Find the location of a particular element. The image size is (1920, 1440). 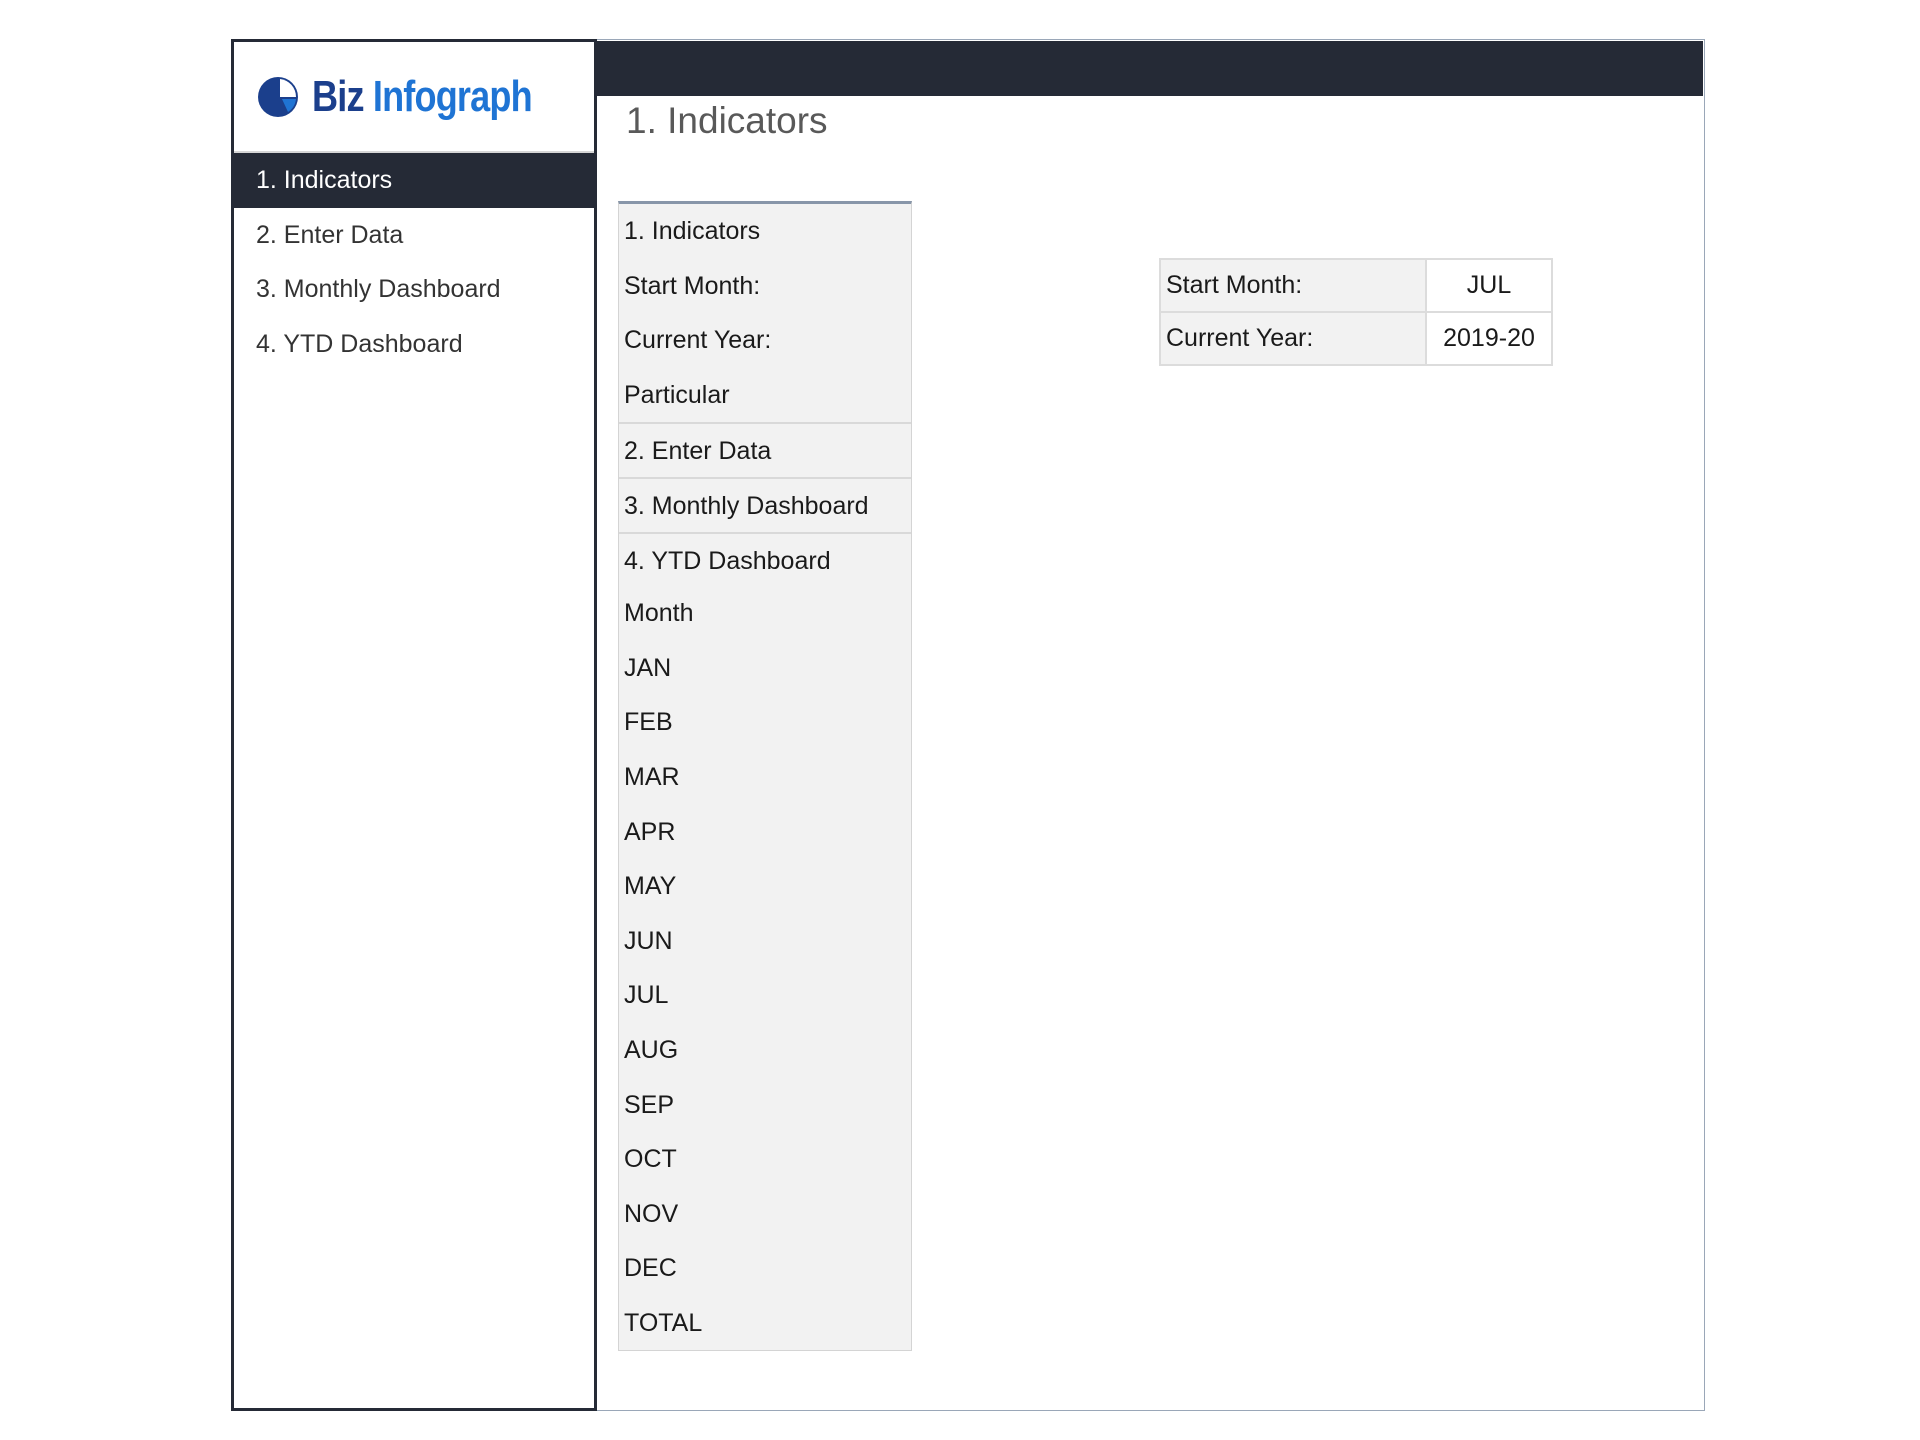

list-item: Current Year: is located at coordinates (698, 340).